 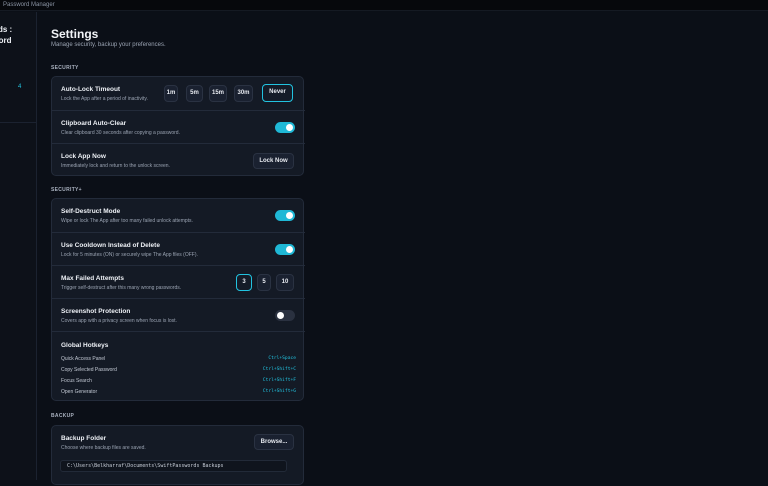 I want to click on page-title: Settings, so click(x=75, y=34).